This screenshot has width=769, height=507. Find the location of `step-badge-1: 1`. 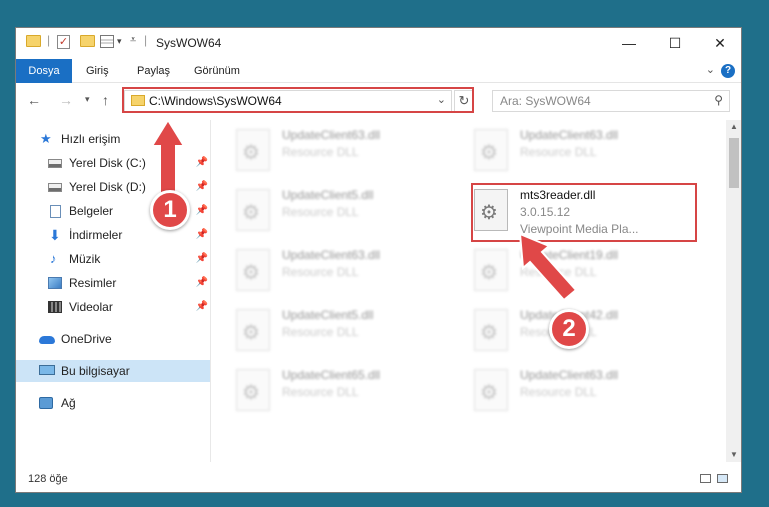

step-badge-1: 1 is located at coordinates (170, 210).